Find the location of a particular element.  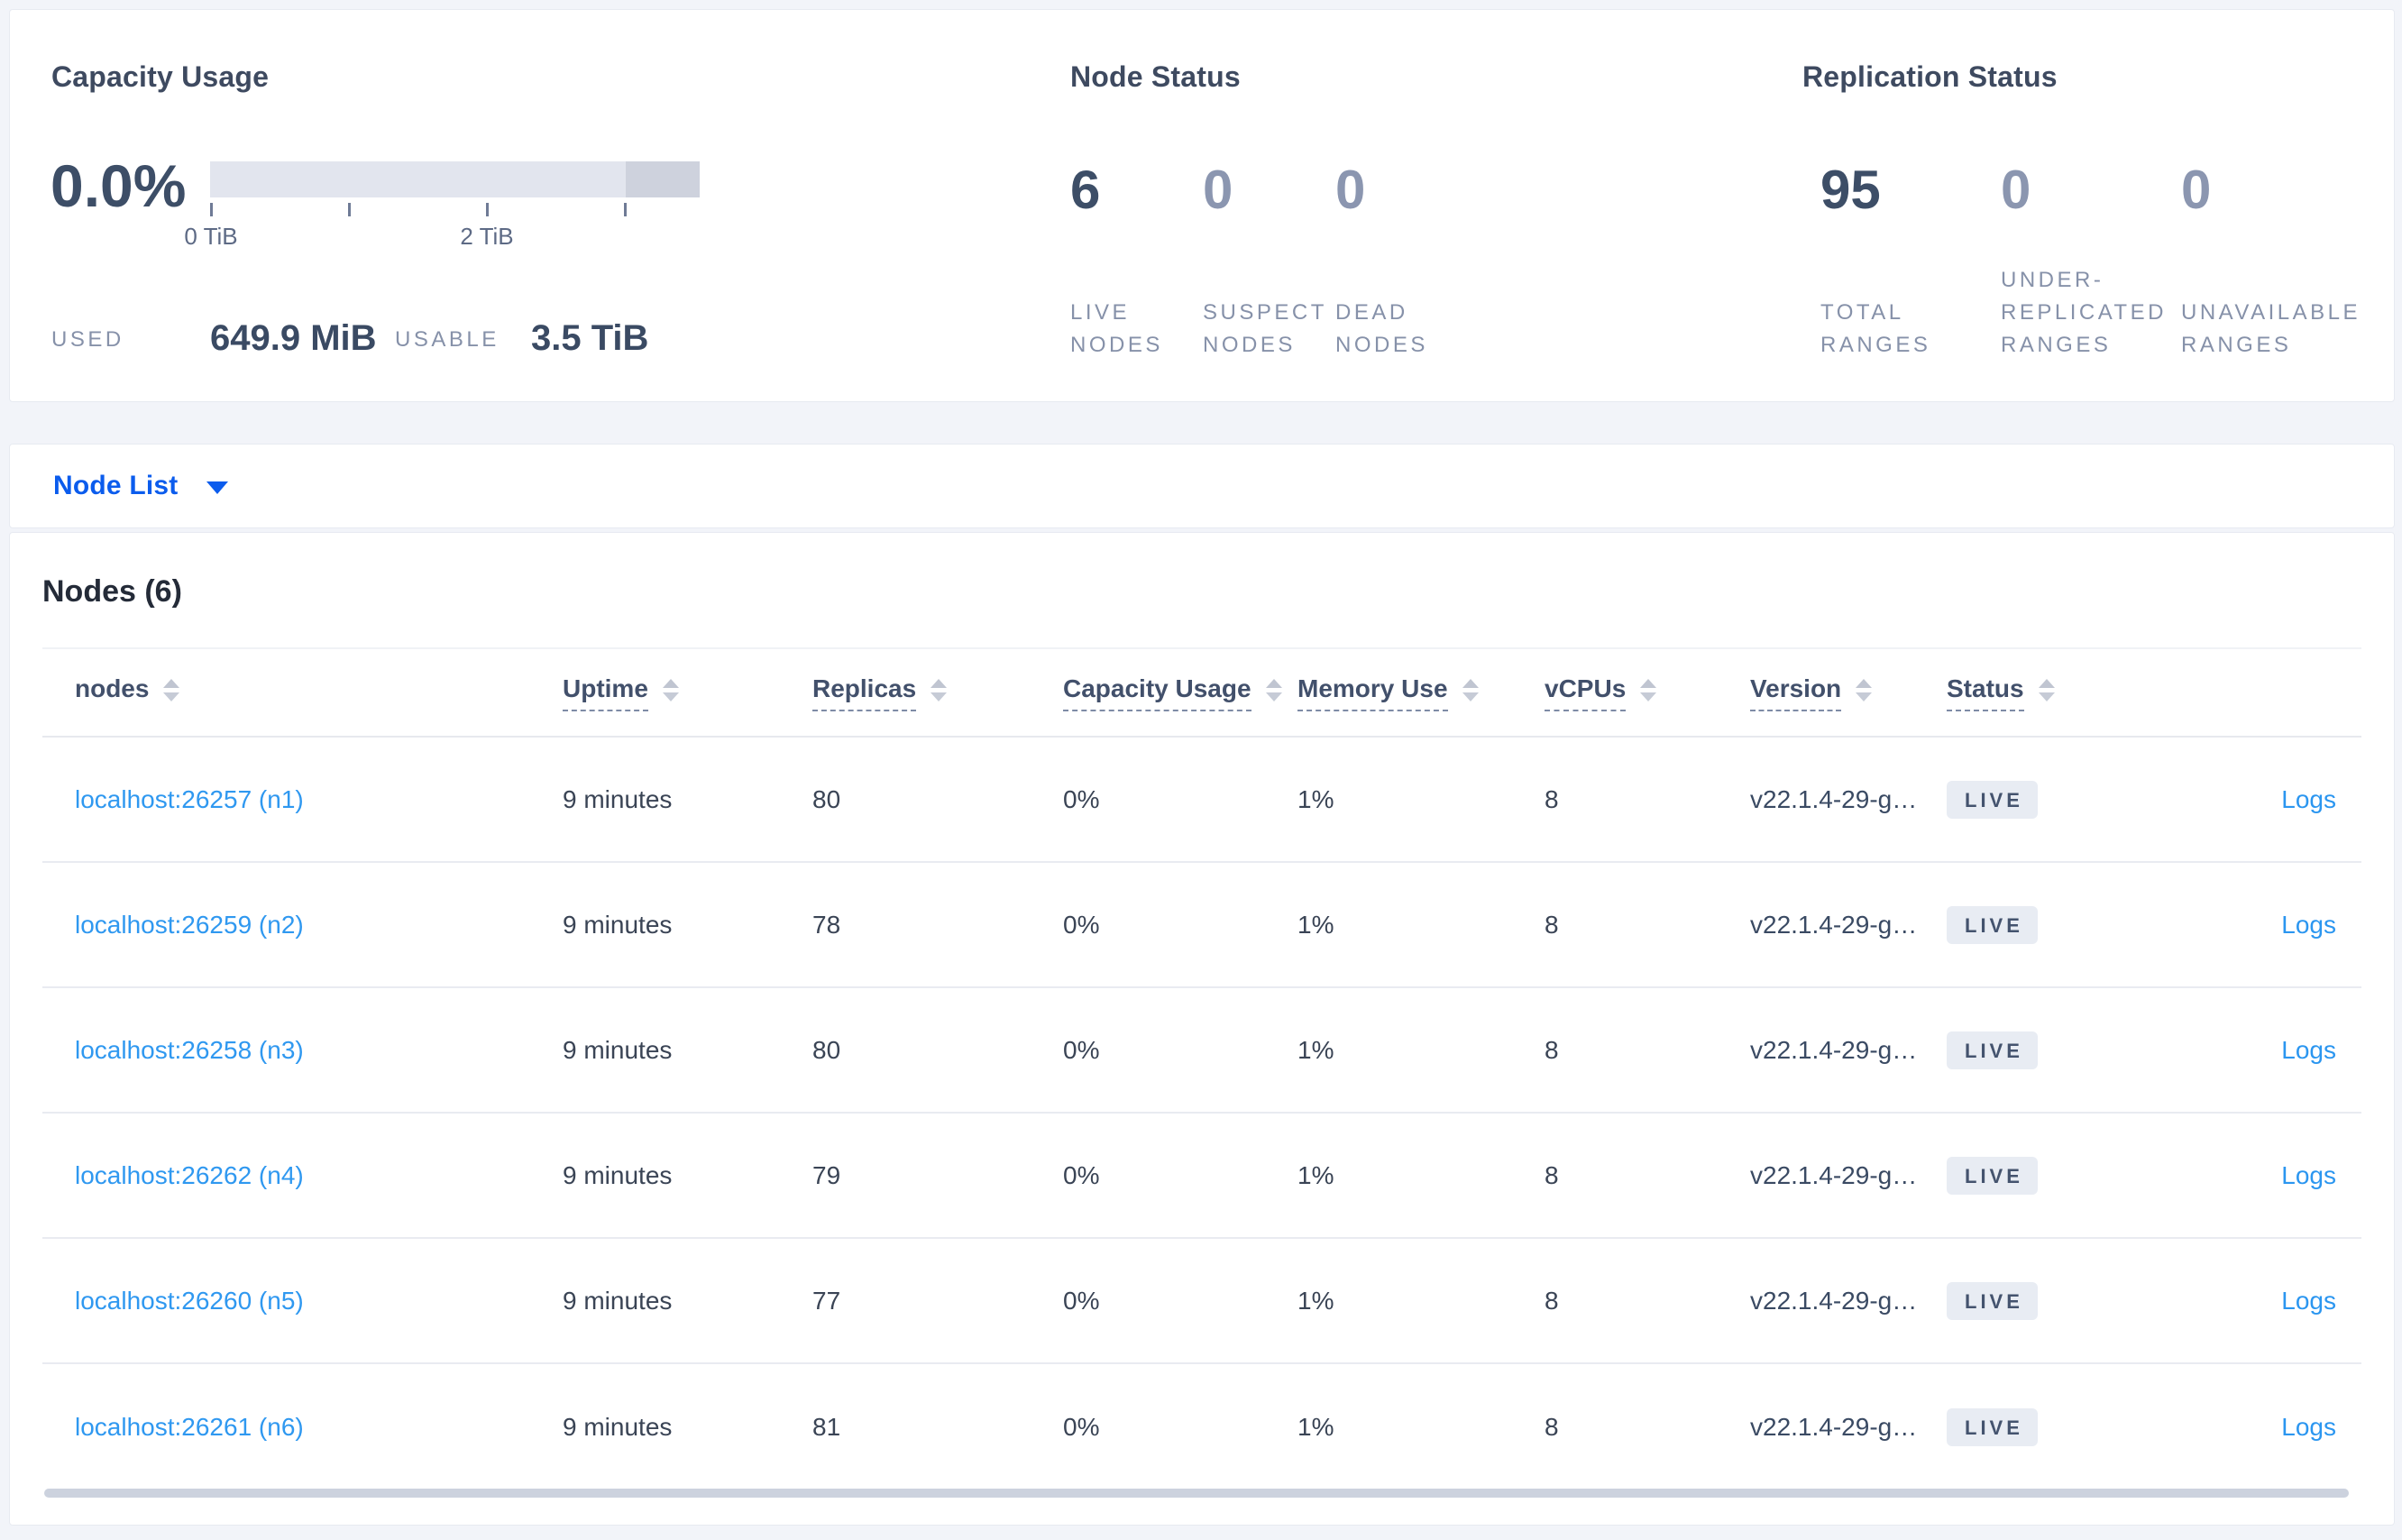

column-header-replicas: Replicas is located at coordinates (937, 693).